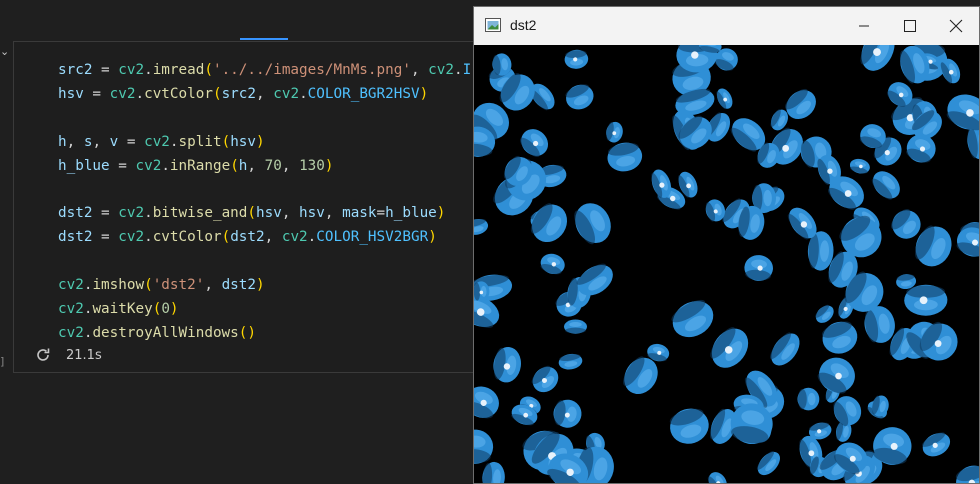 Image resolution: width=980 pixels, height=484 pixels. What do you see at coordinates (726, 26) in the screenshot?
I see `window-titlebar: dst2` at bounding box center [726, 26].